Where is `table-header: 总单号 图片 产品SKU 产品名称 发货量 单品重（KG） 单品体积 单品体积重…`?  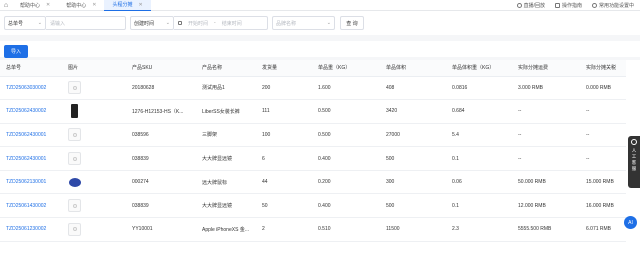 table-header: 总单号 图片 产品SKU 产品名称 发货量 单品重（KG） 单品体积 单品体积重… is located at coordinates (313, 68).